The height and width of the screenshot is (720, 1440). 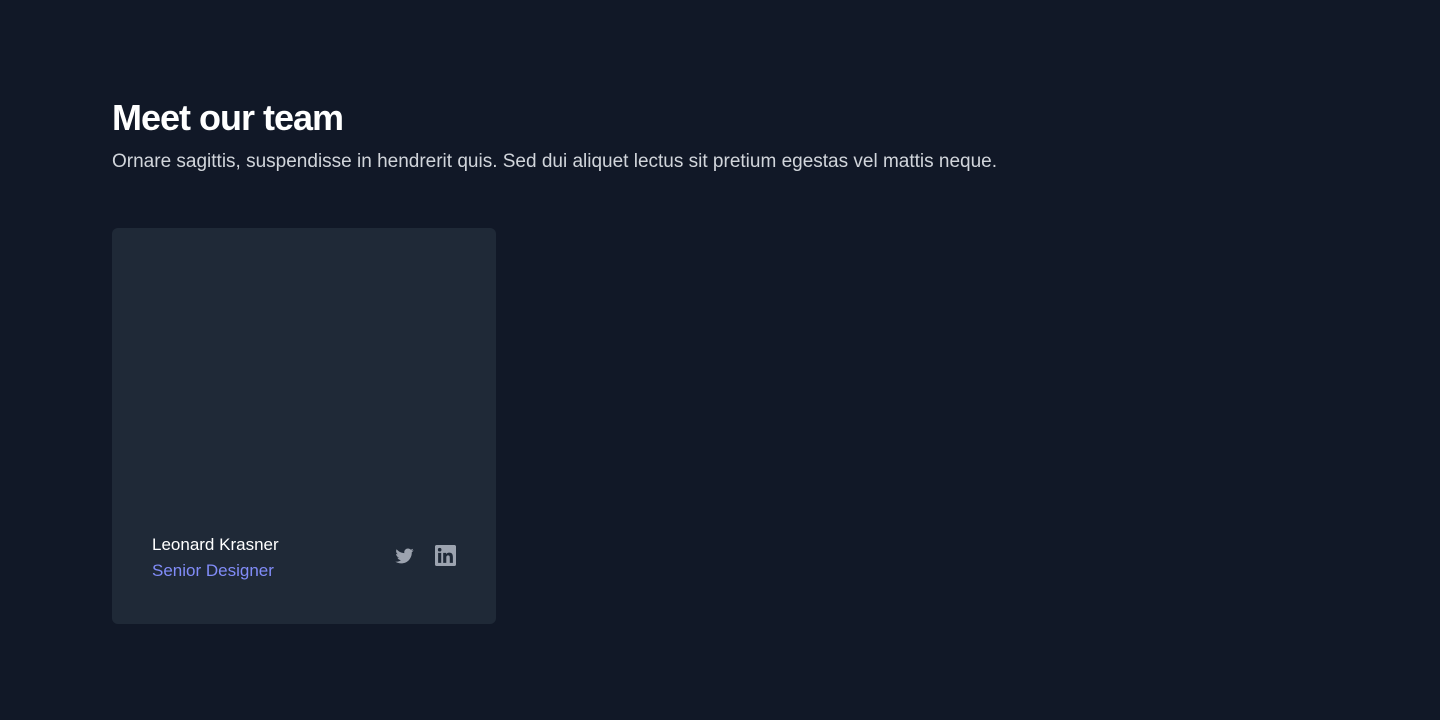 I want to click on team-member-role: Senior Designer, so click(x=213, y=570).